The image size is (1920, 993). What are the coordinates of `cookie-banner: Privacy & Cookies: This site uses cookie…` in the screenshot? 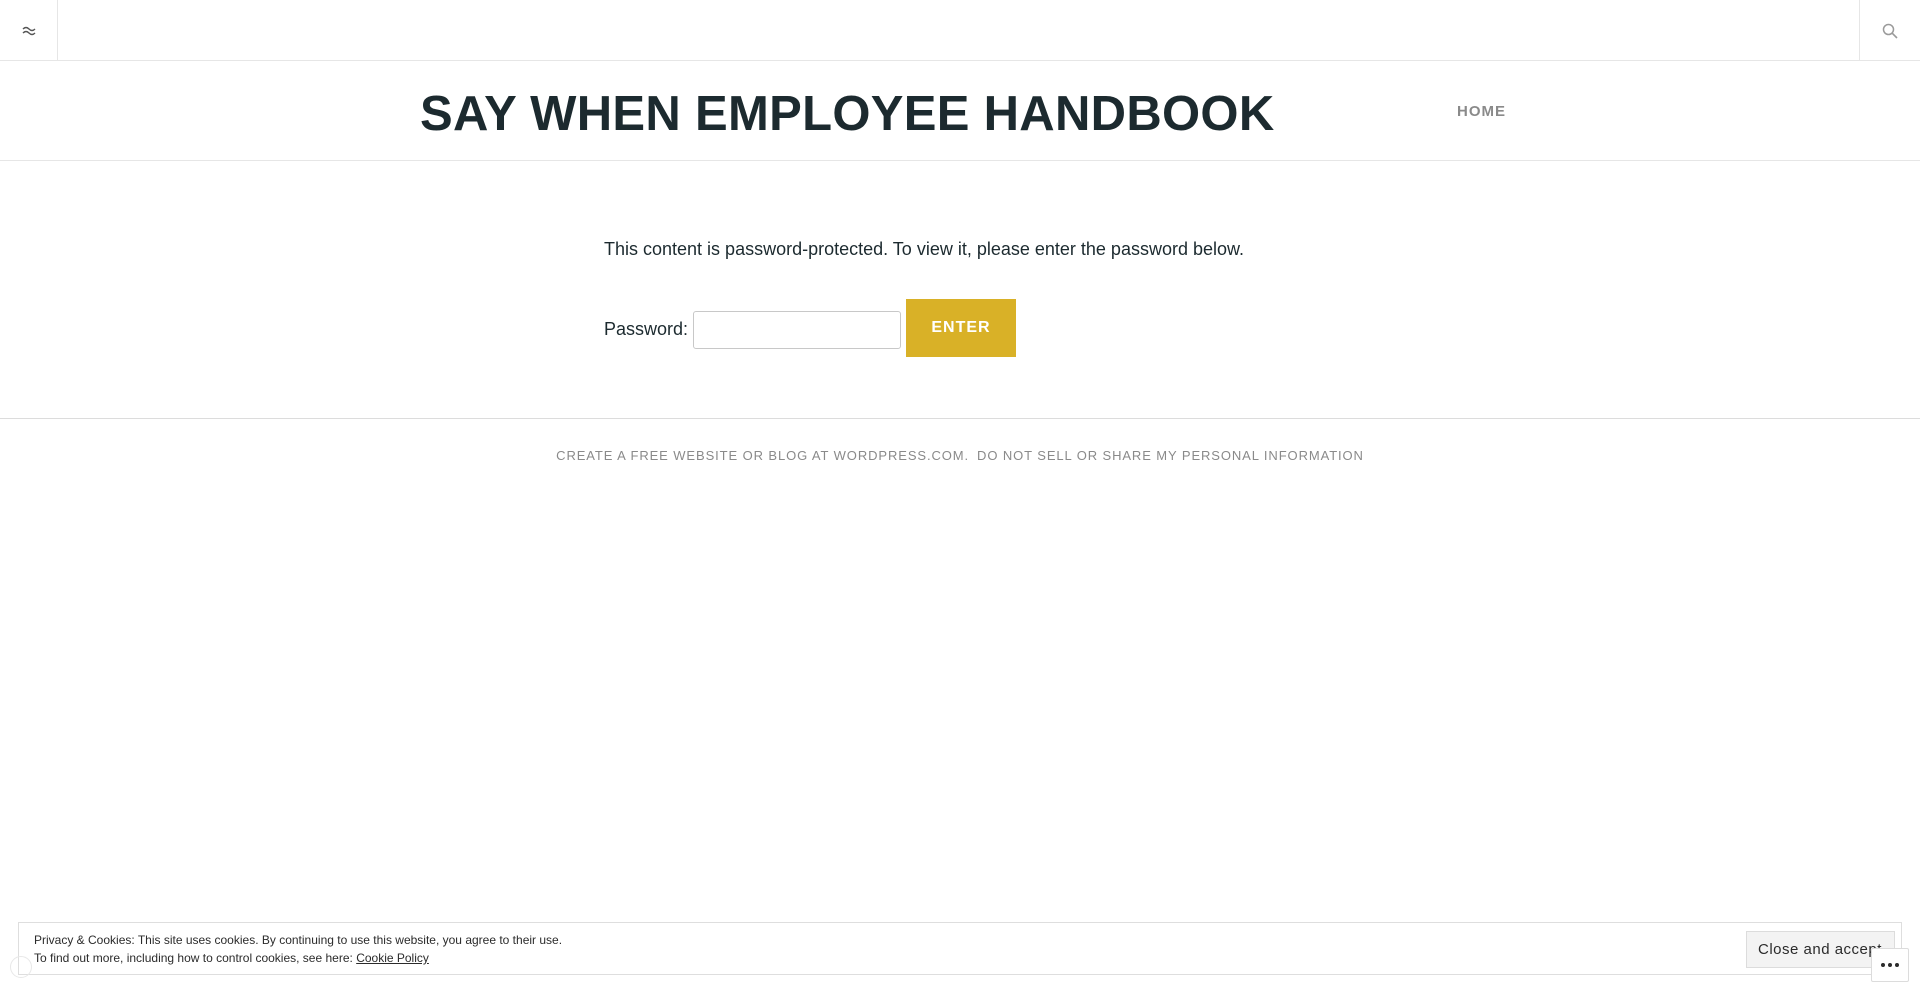 It's located at (960, 948).